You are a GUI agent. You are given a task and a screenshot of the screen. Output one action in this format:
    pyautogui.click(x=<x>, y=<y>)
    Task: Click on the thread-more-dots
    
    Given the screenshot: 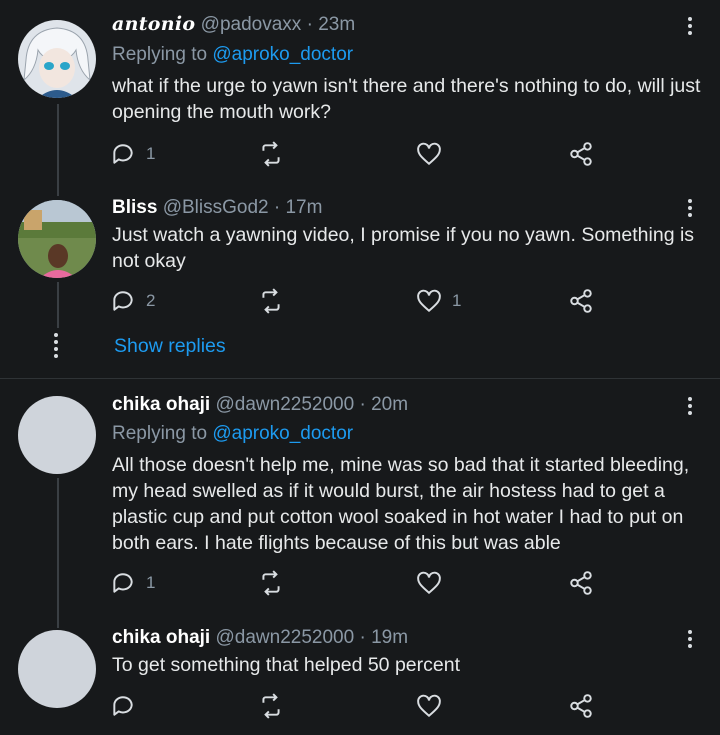 What is the action you would take?
    pyautogui.click(x=56, y=345)
    